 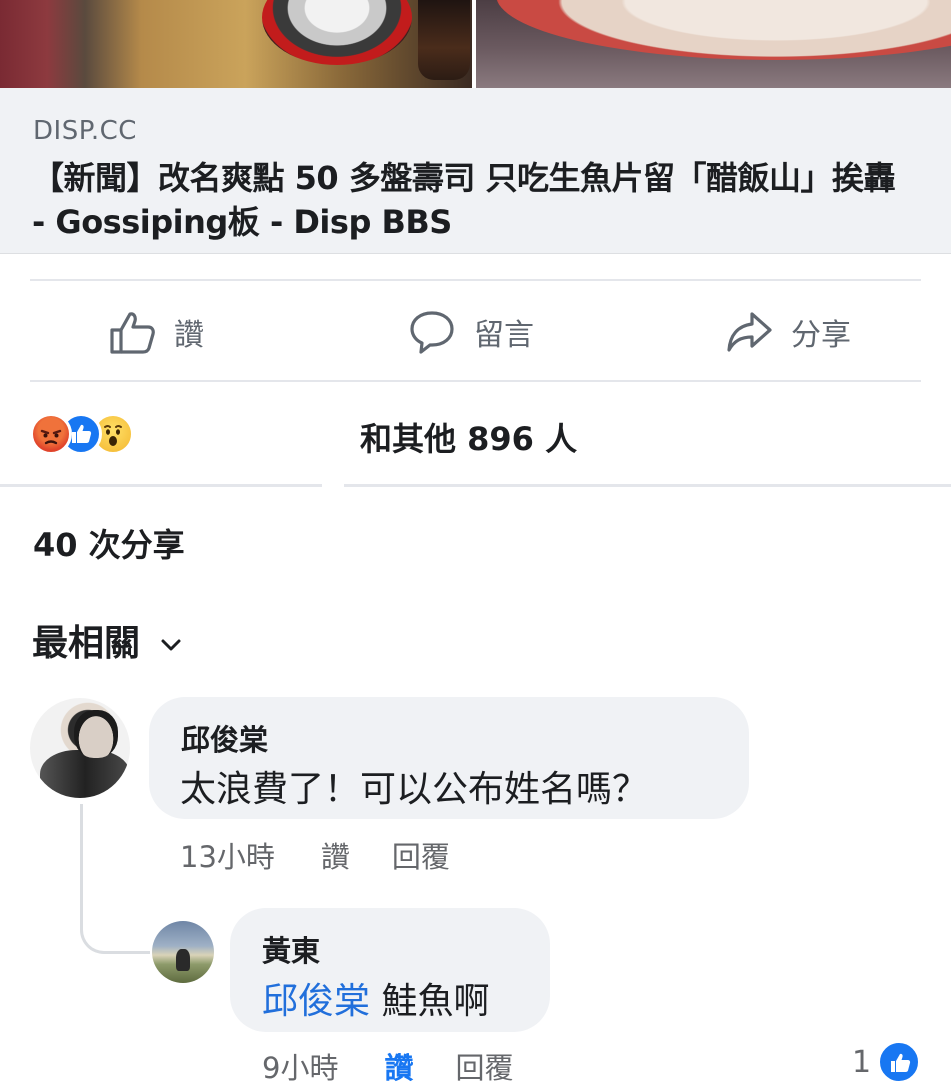 I want to click on reply-mention-link: 邱俊棠, so click(x=316, y=1001).